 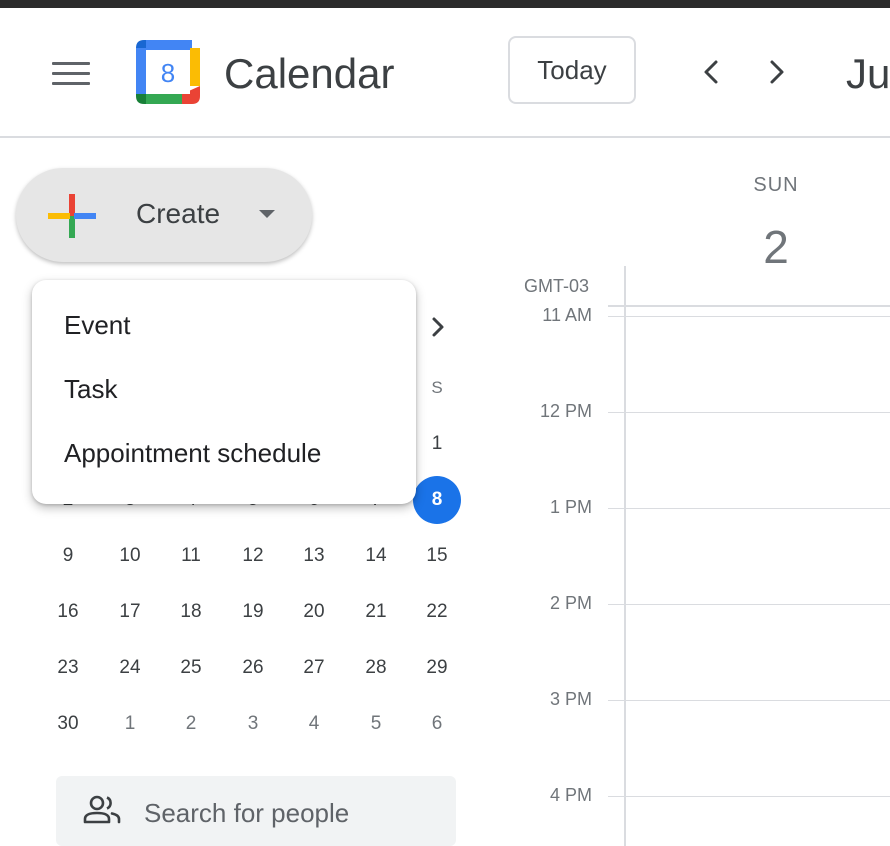 I want to click on mini-calendar-day: 24, so click(x=130, y=668).